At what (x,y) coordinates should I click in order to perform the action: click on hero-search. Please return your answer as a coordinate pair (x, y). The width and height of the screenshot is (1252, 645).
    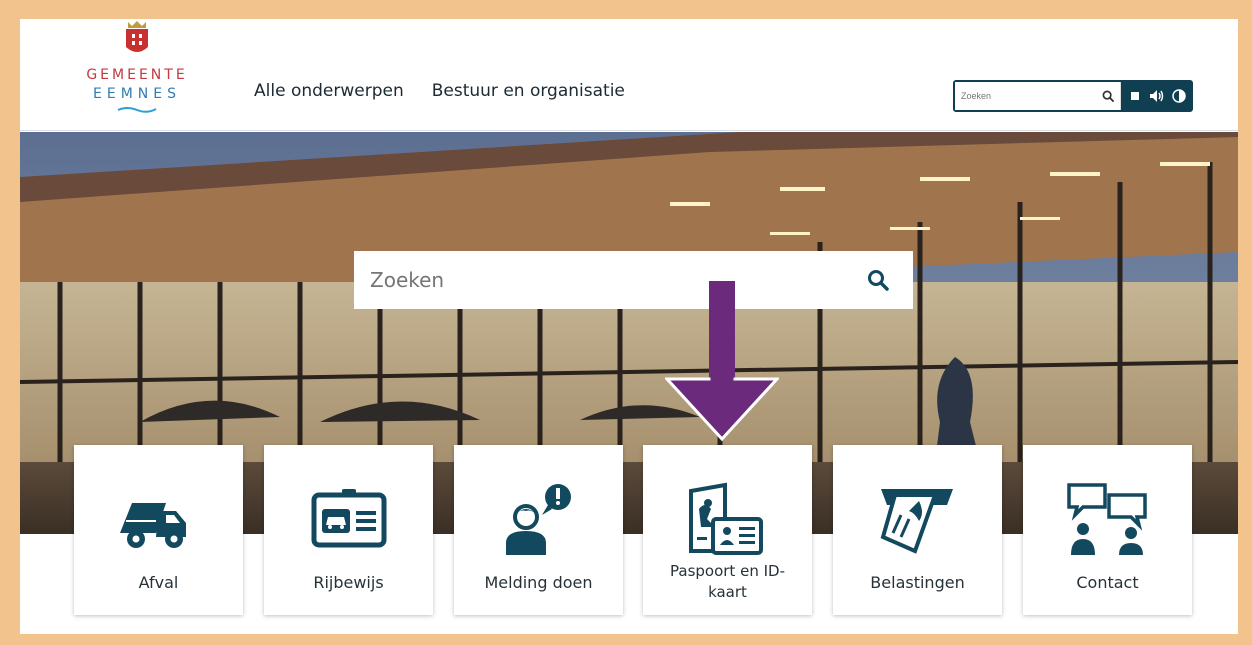
    Looking at the image, I should click on (633, 280).